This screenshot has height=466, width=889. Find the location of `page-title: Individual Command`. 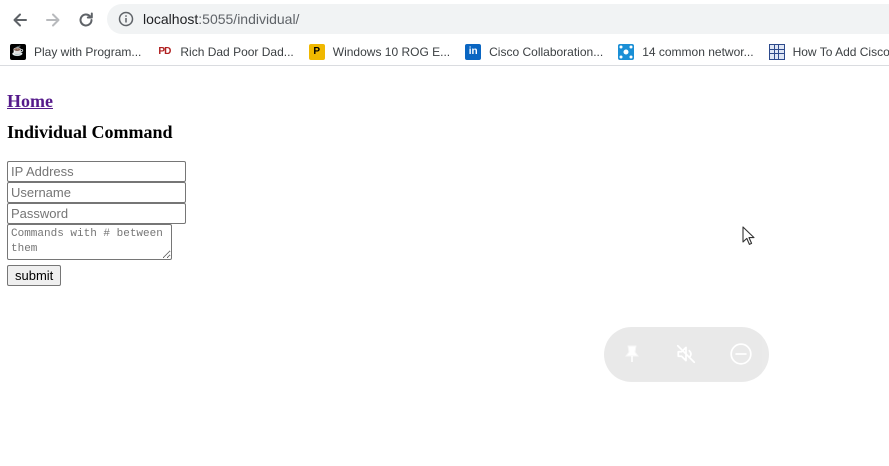

page-title: Individual Command is located at coordinates (90, 132).